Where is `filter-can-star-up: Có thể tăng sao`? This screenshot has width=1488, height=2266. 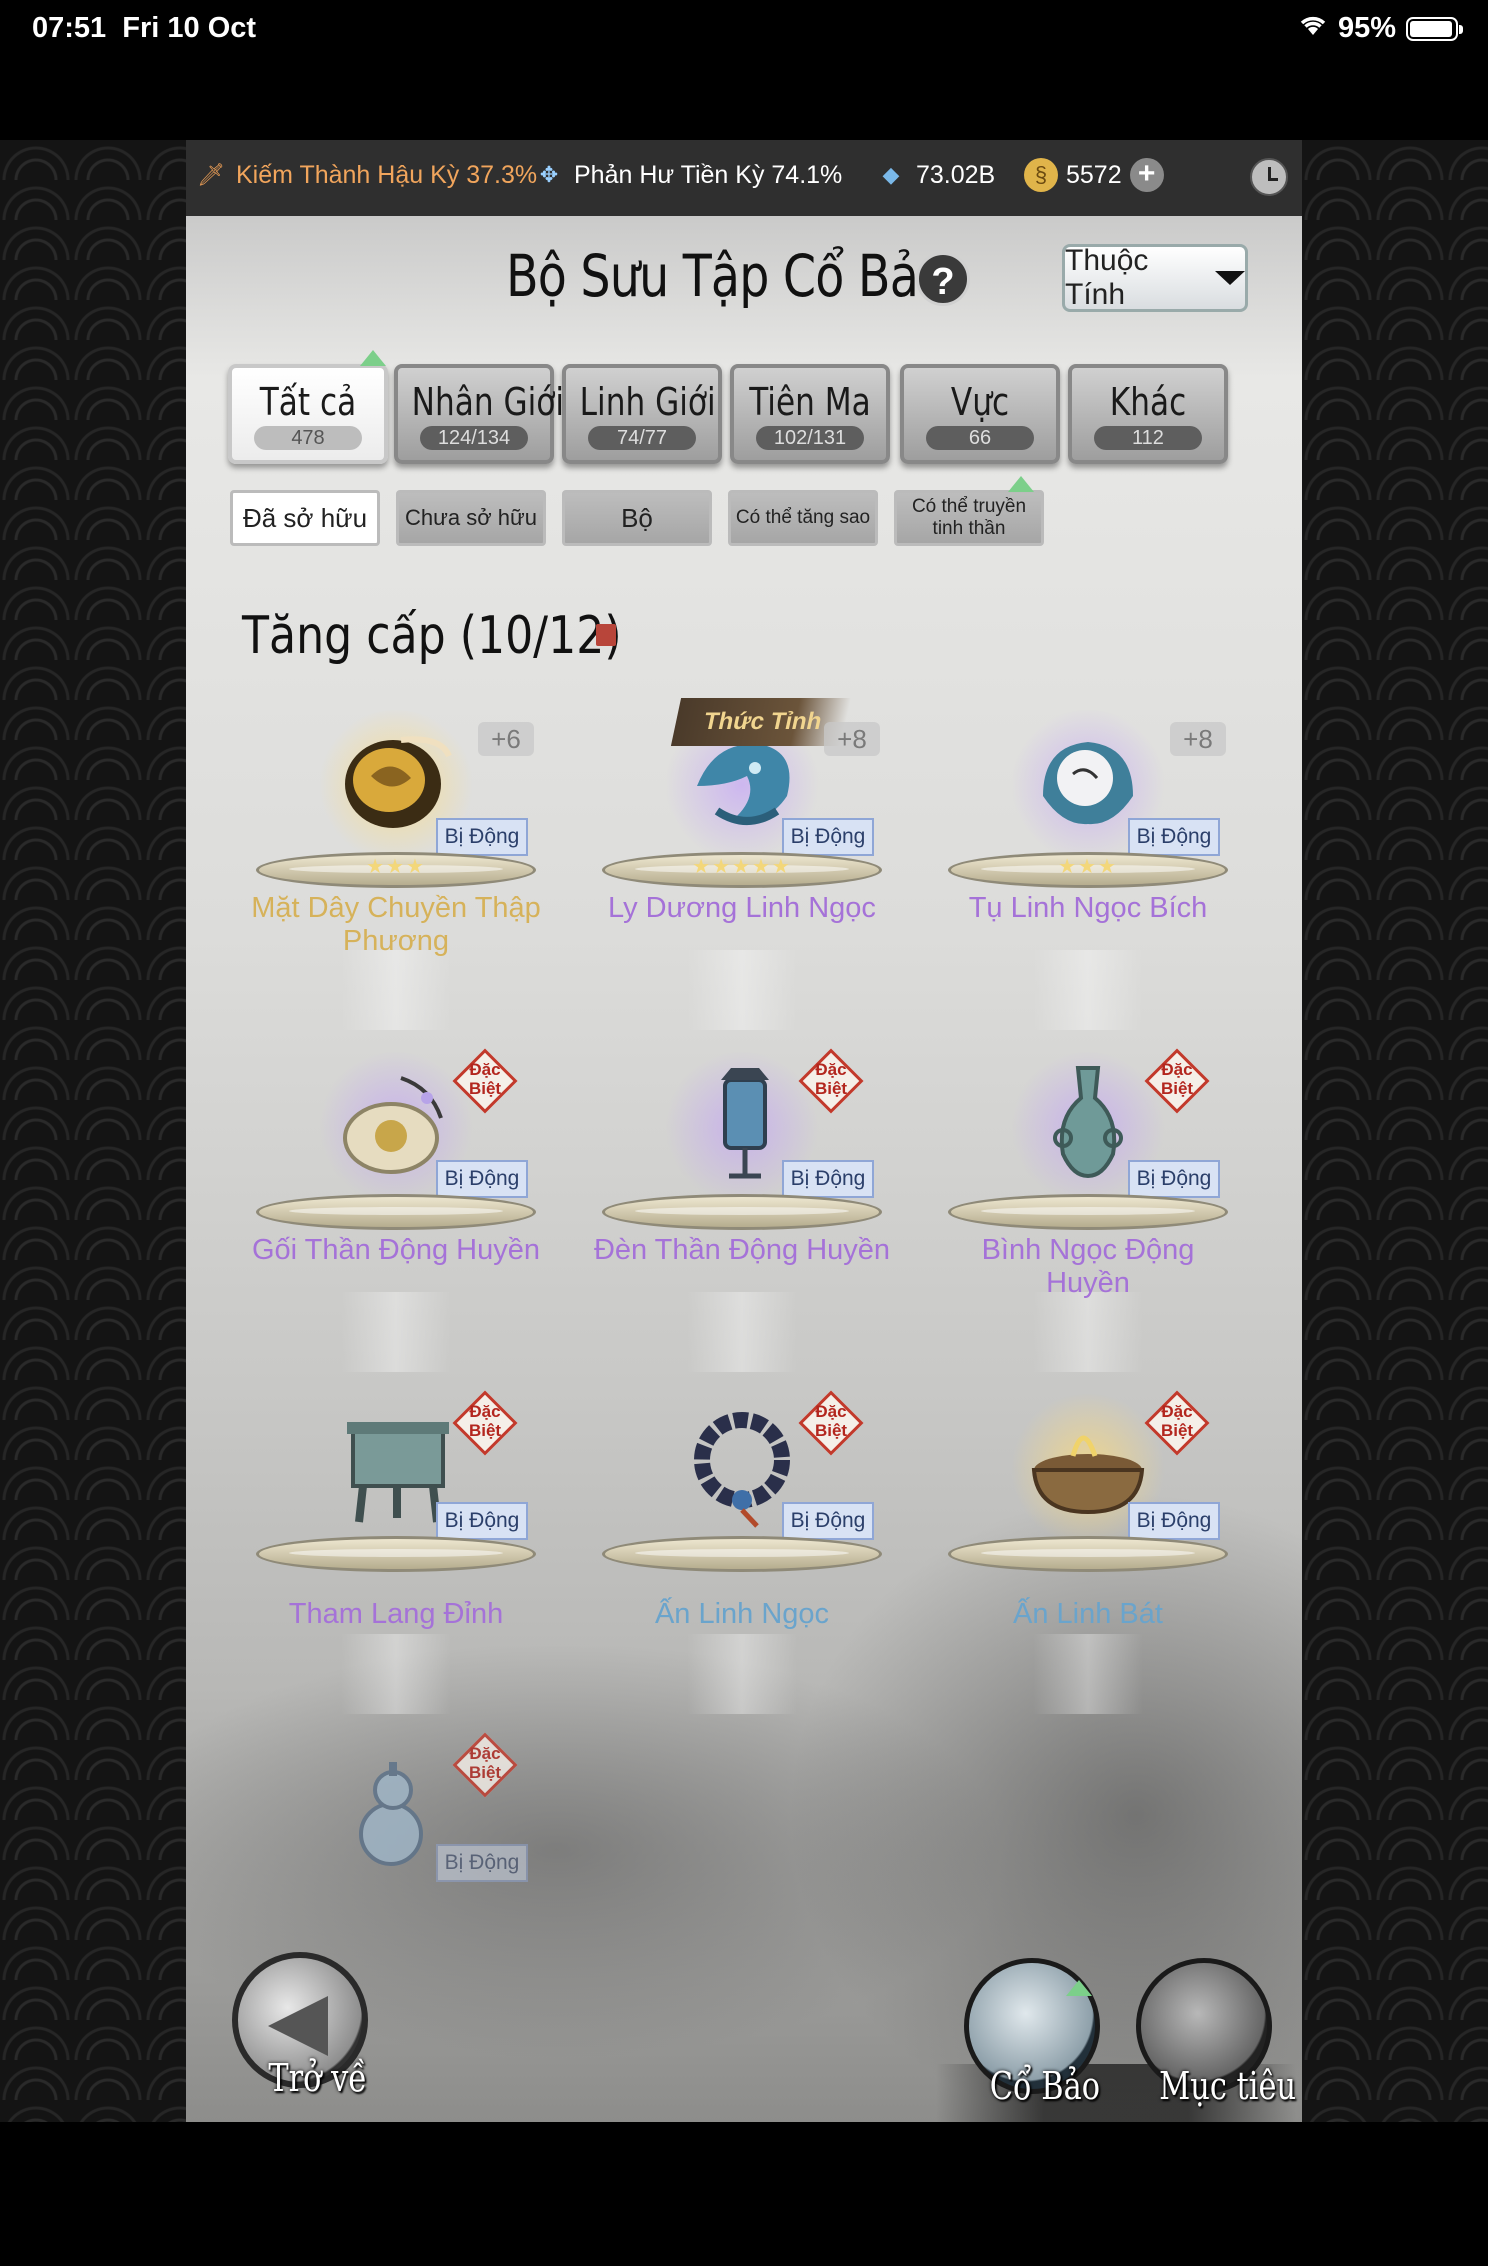 filter-can-star-up: Có thể tăng sao is located at coordinates (803, 518).